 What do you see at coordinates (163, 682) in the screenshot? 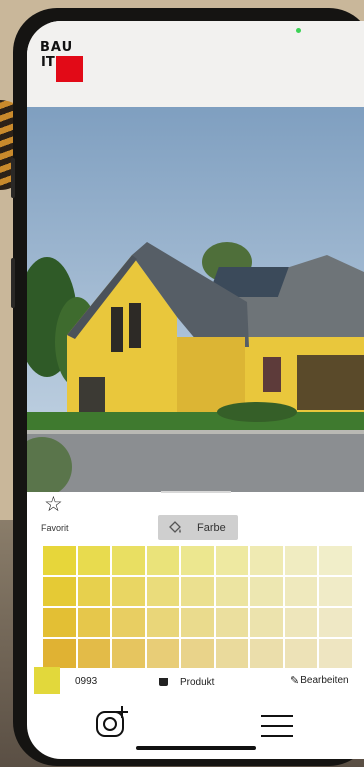
I see `paint-pot-icon` at bounding box center [163, 682].